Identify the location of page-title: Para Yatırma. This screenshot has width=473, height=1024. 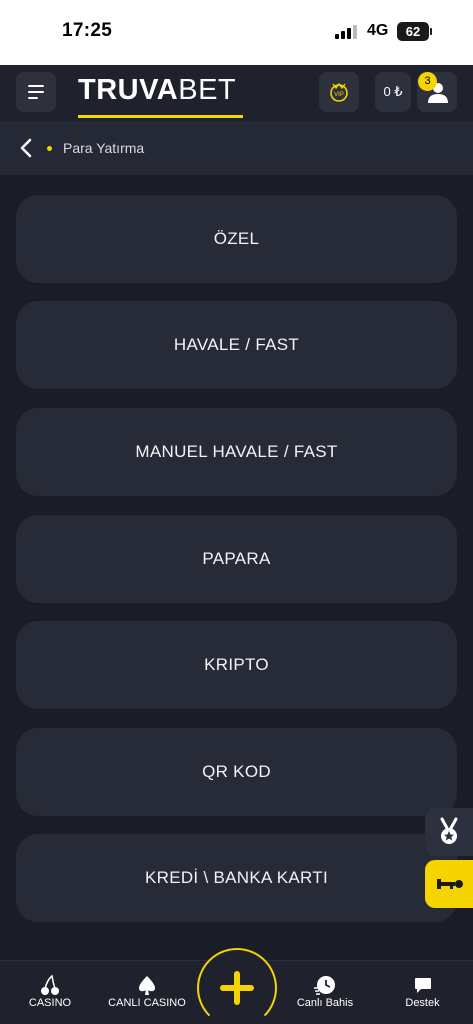
(104, 148).